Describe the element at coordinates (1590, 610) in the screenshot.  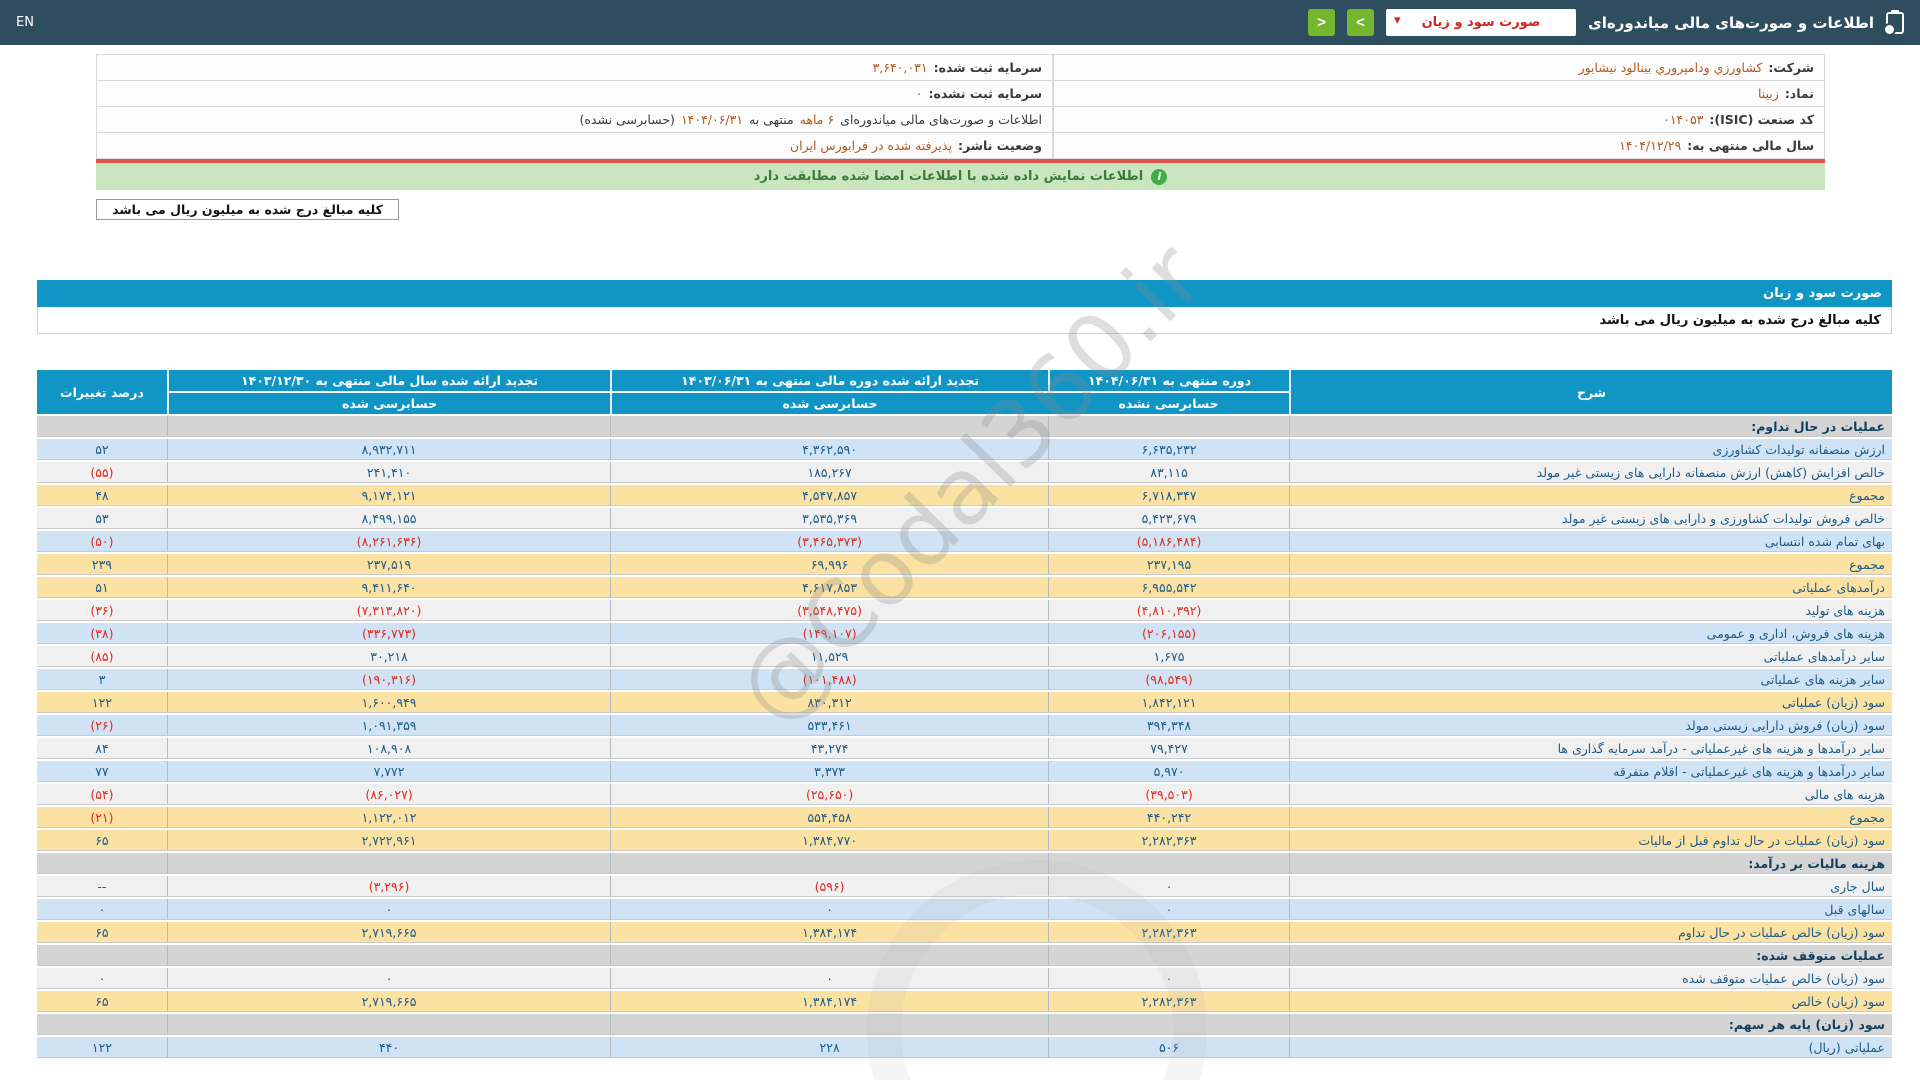
I see `row-label: هزینه های تولید` at that location.